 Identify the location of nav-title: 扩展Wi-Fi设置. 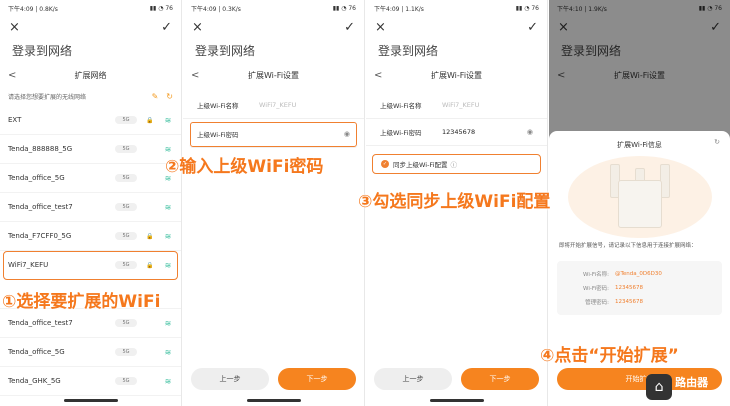
(273, 75).